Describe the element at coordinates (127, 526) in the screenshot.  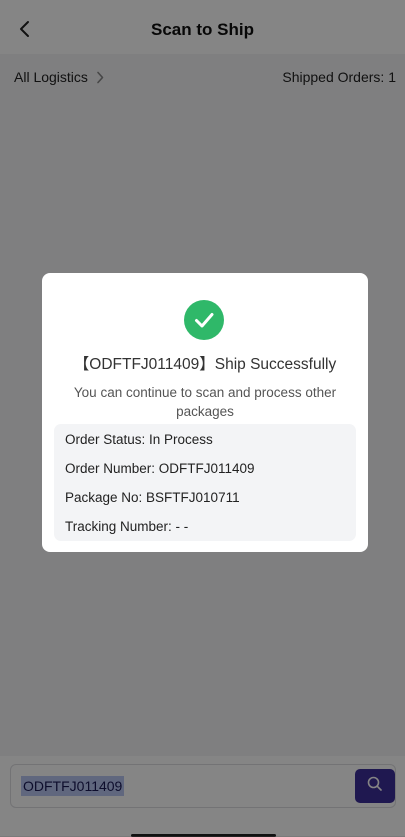
I see `tracking-number: Tracking Number: - -` at that location.